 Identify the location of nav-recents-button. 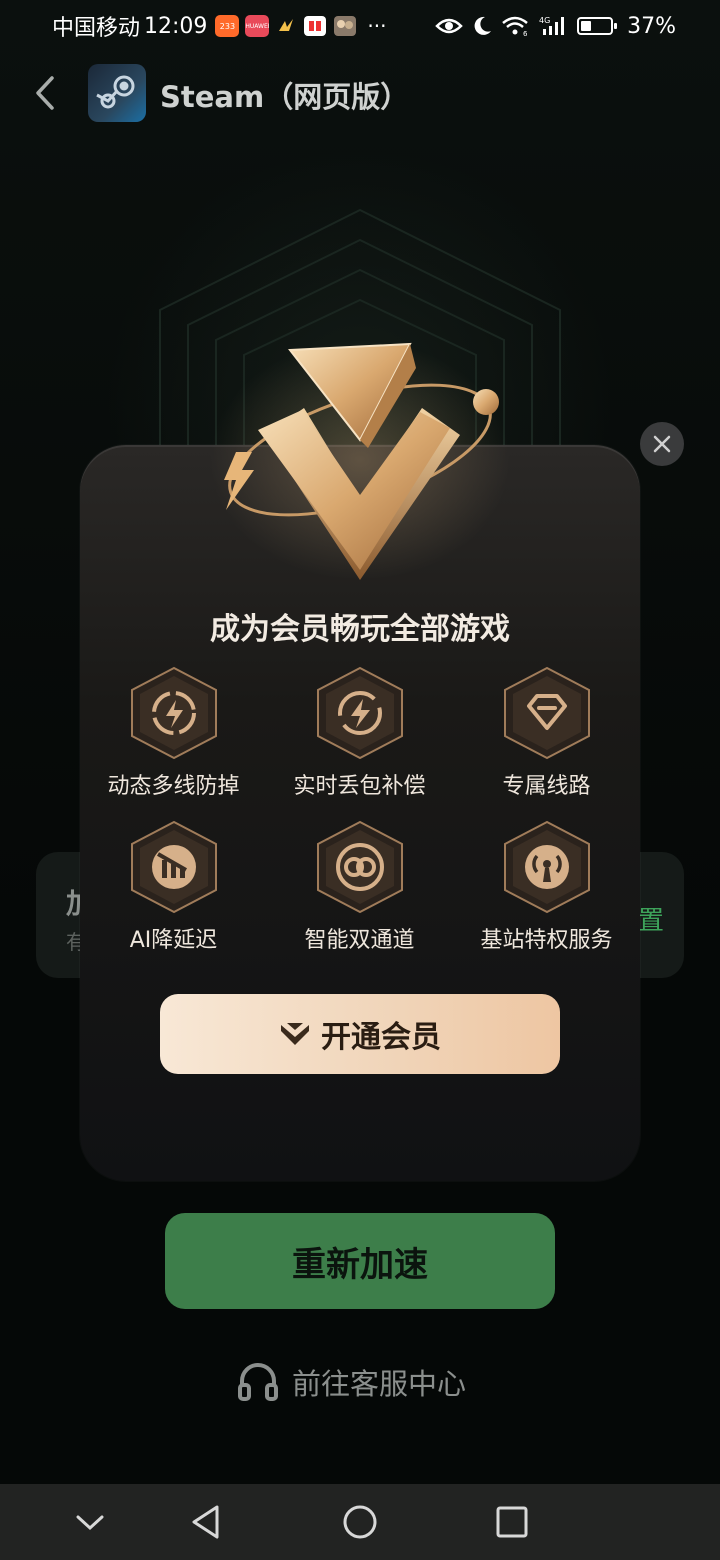
(512, 1522).